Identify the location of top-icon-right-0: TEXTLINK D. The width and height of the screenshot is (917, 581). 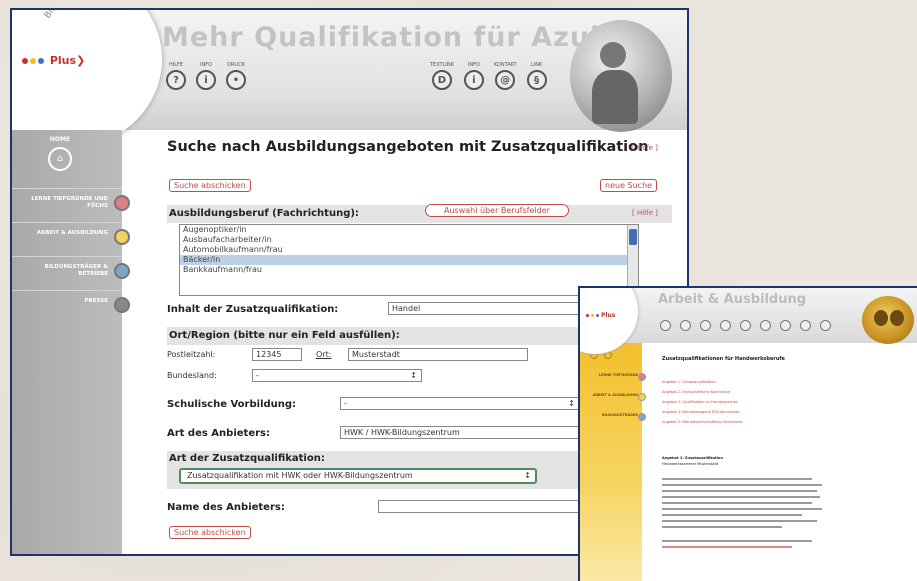
(442, 76).